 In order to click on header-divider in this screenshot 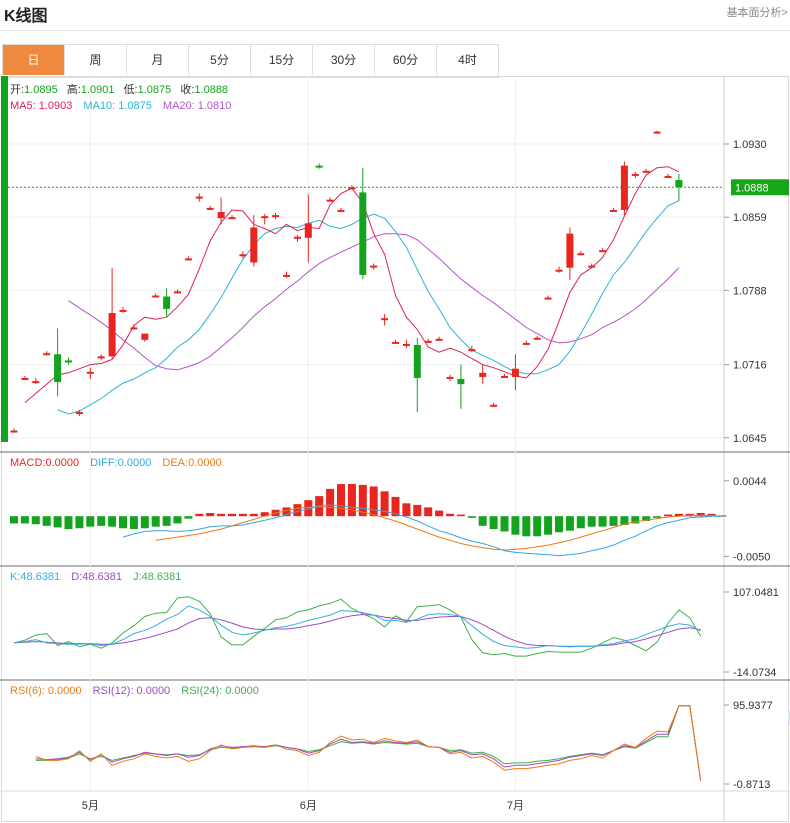, I will do `click(395, 30)`.